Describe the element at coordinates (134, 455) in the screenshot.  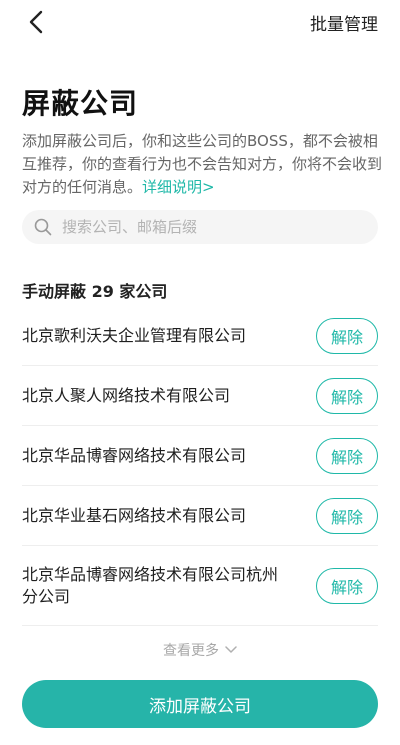
I see `company-name: 北京华品博睿网络技术有限公司` at that location.